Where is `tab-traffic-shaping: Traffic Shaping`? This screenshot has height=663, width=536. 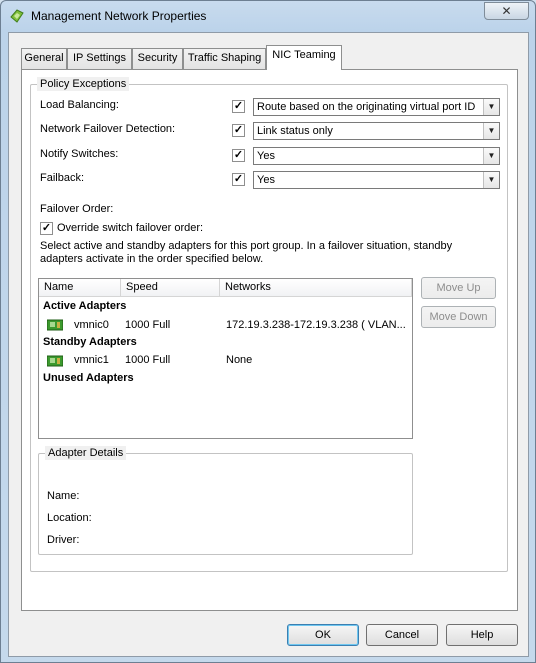 tab-traffic-shaping: Traffic Shaping is located at coordinates (224, 58).